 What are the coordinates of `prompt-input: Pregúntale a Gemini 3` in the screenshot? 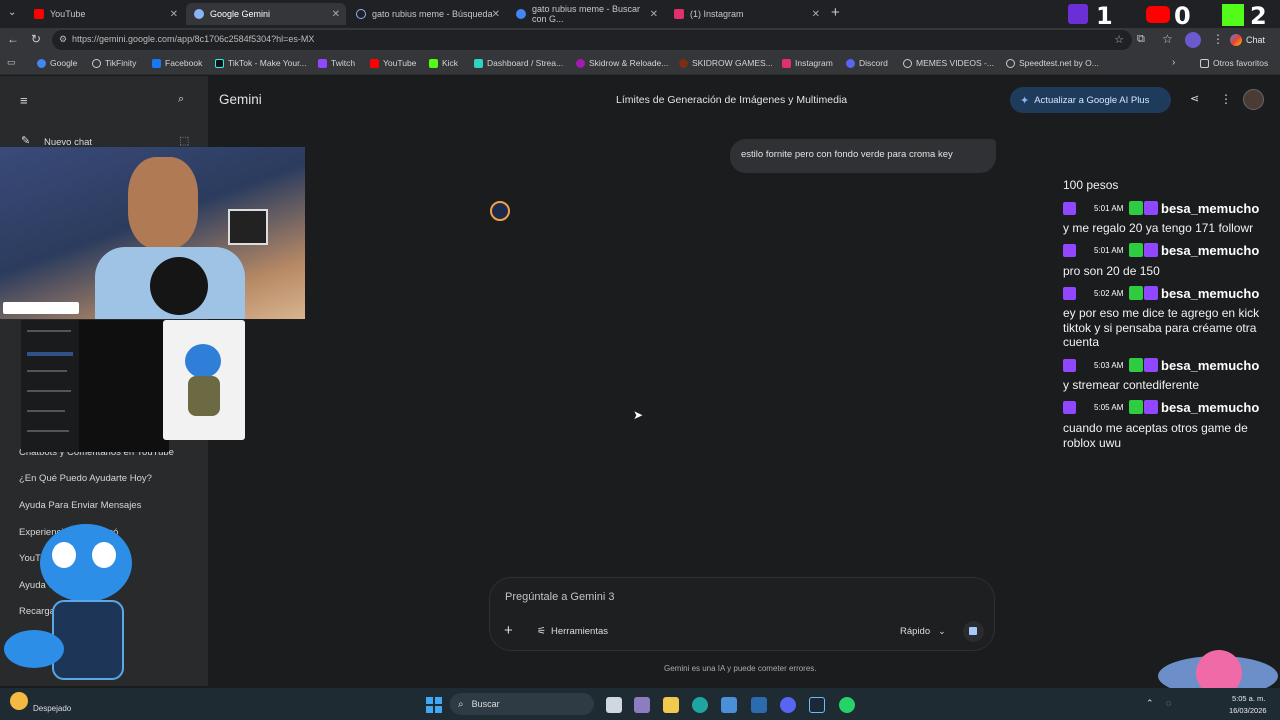 It's located at (559, 597).